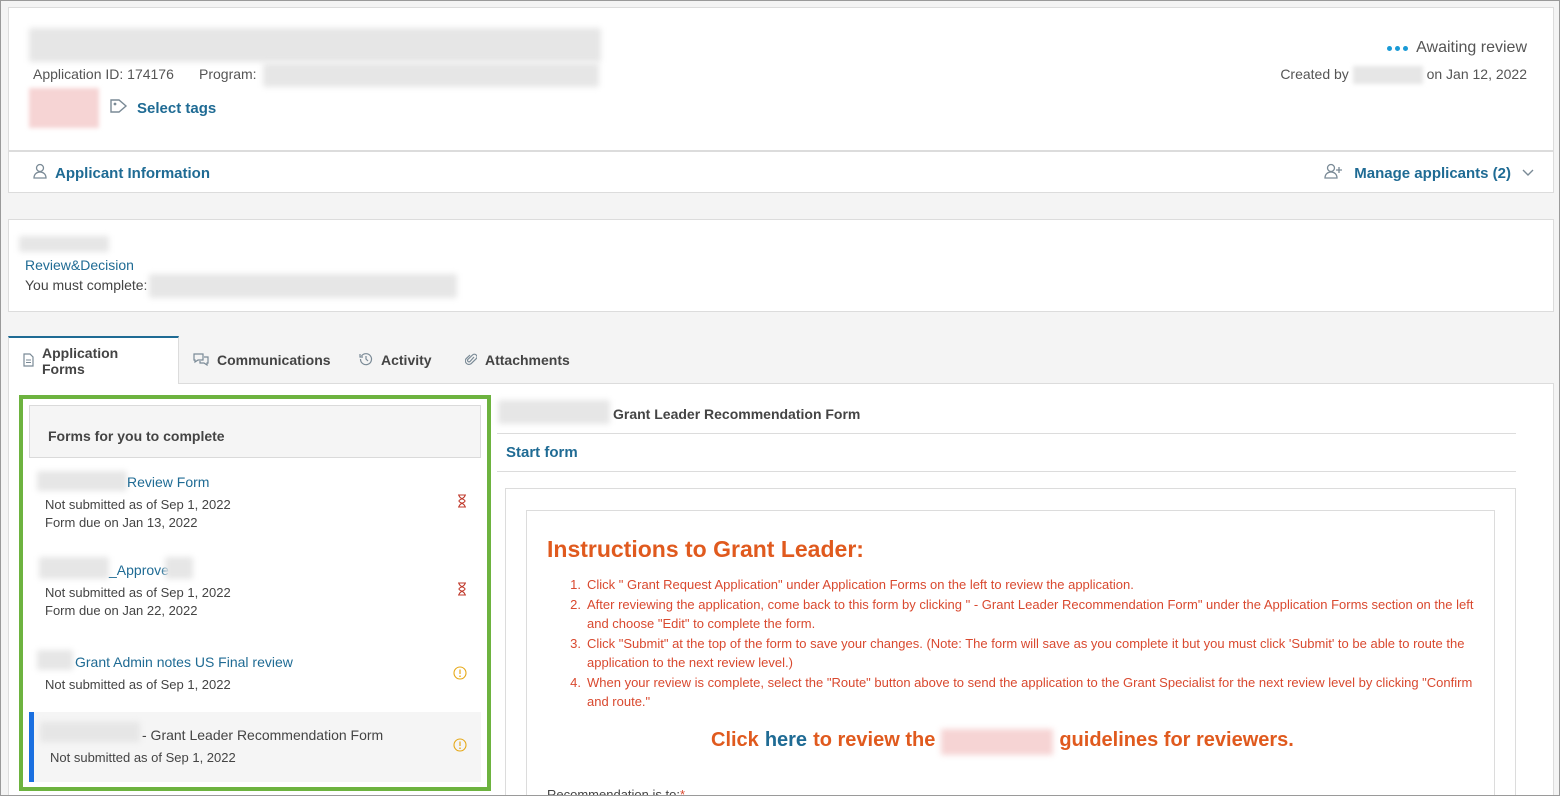 Image resolution: width=1560 pixels, height=796 pixels. I want to click on start-form-button: Start form, so click(542, 452).